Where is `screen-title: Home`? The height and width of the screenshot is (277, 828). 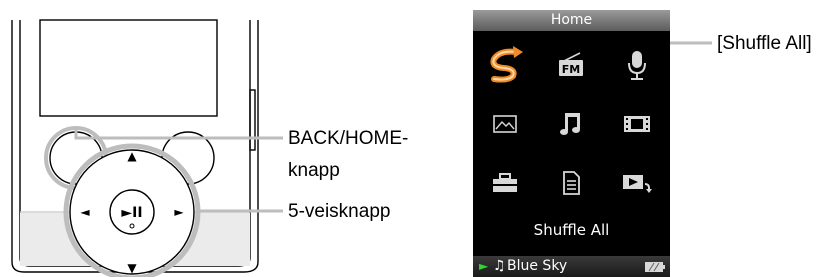 screen-title: Home is located at coordinates (571, 20).